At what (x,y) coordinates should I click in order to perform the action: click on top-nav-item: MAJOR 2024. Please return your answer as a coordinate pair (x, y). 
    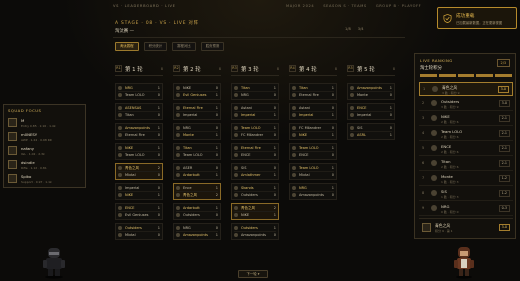
    Looking at the image, I should click on (300, 6).